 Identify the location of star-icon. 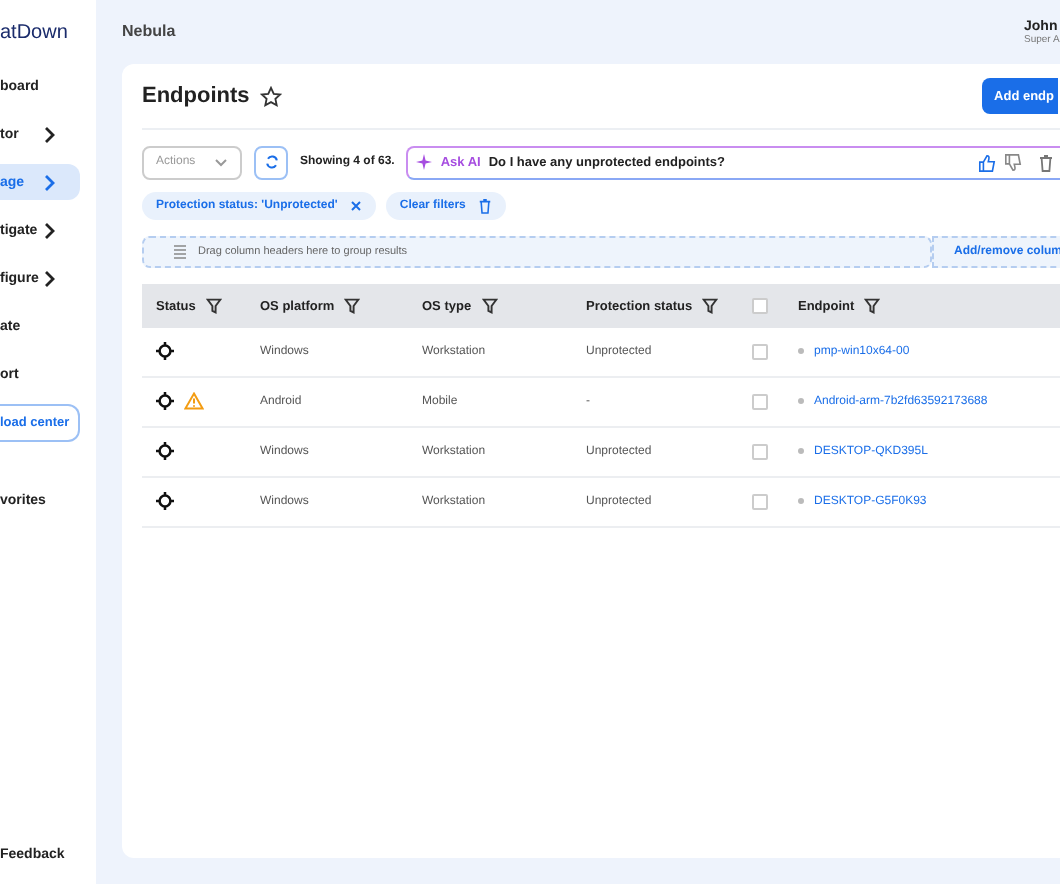
(270, 96).